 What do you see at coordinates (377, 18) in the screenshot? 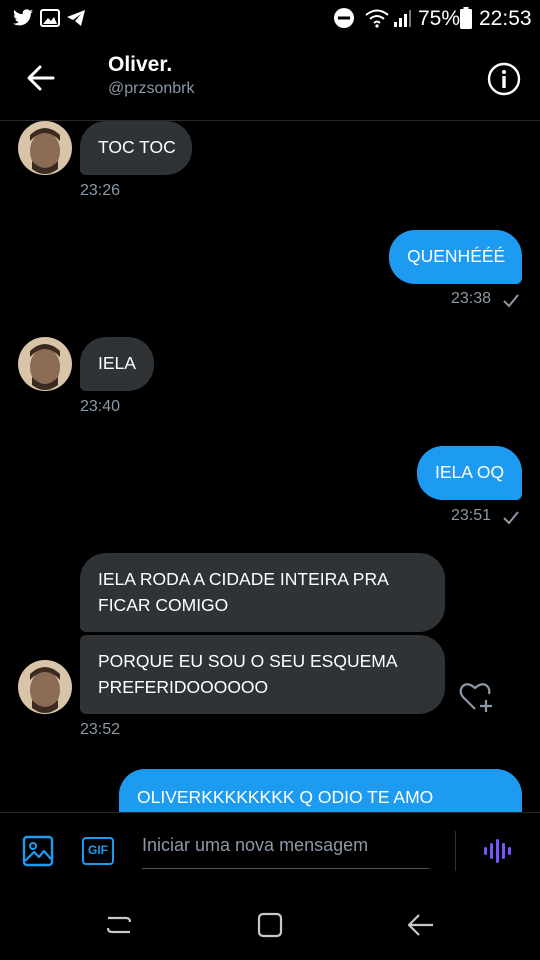
I see `wifi-icon` at bounding box center [377, 18].